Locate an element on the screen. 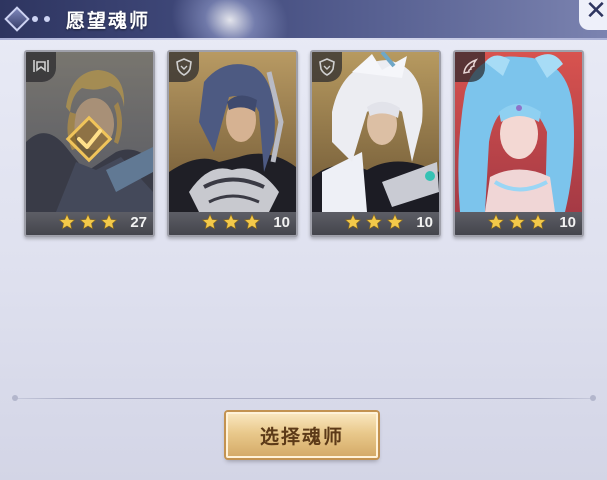  select-hero-button: 选择魂师 is located at coordinates (302, 435).